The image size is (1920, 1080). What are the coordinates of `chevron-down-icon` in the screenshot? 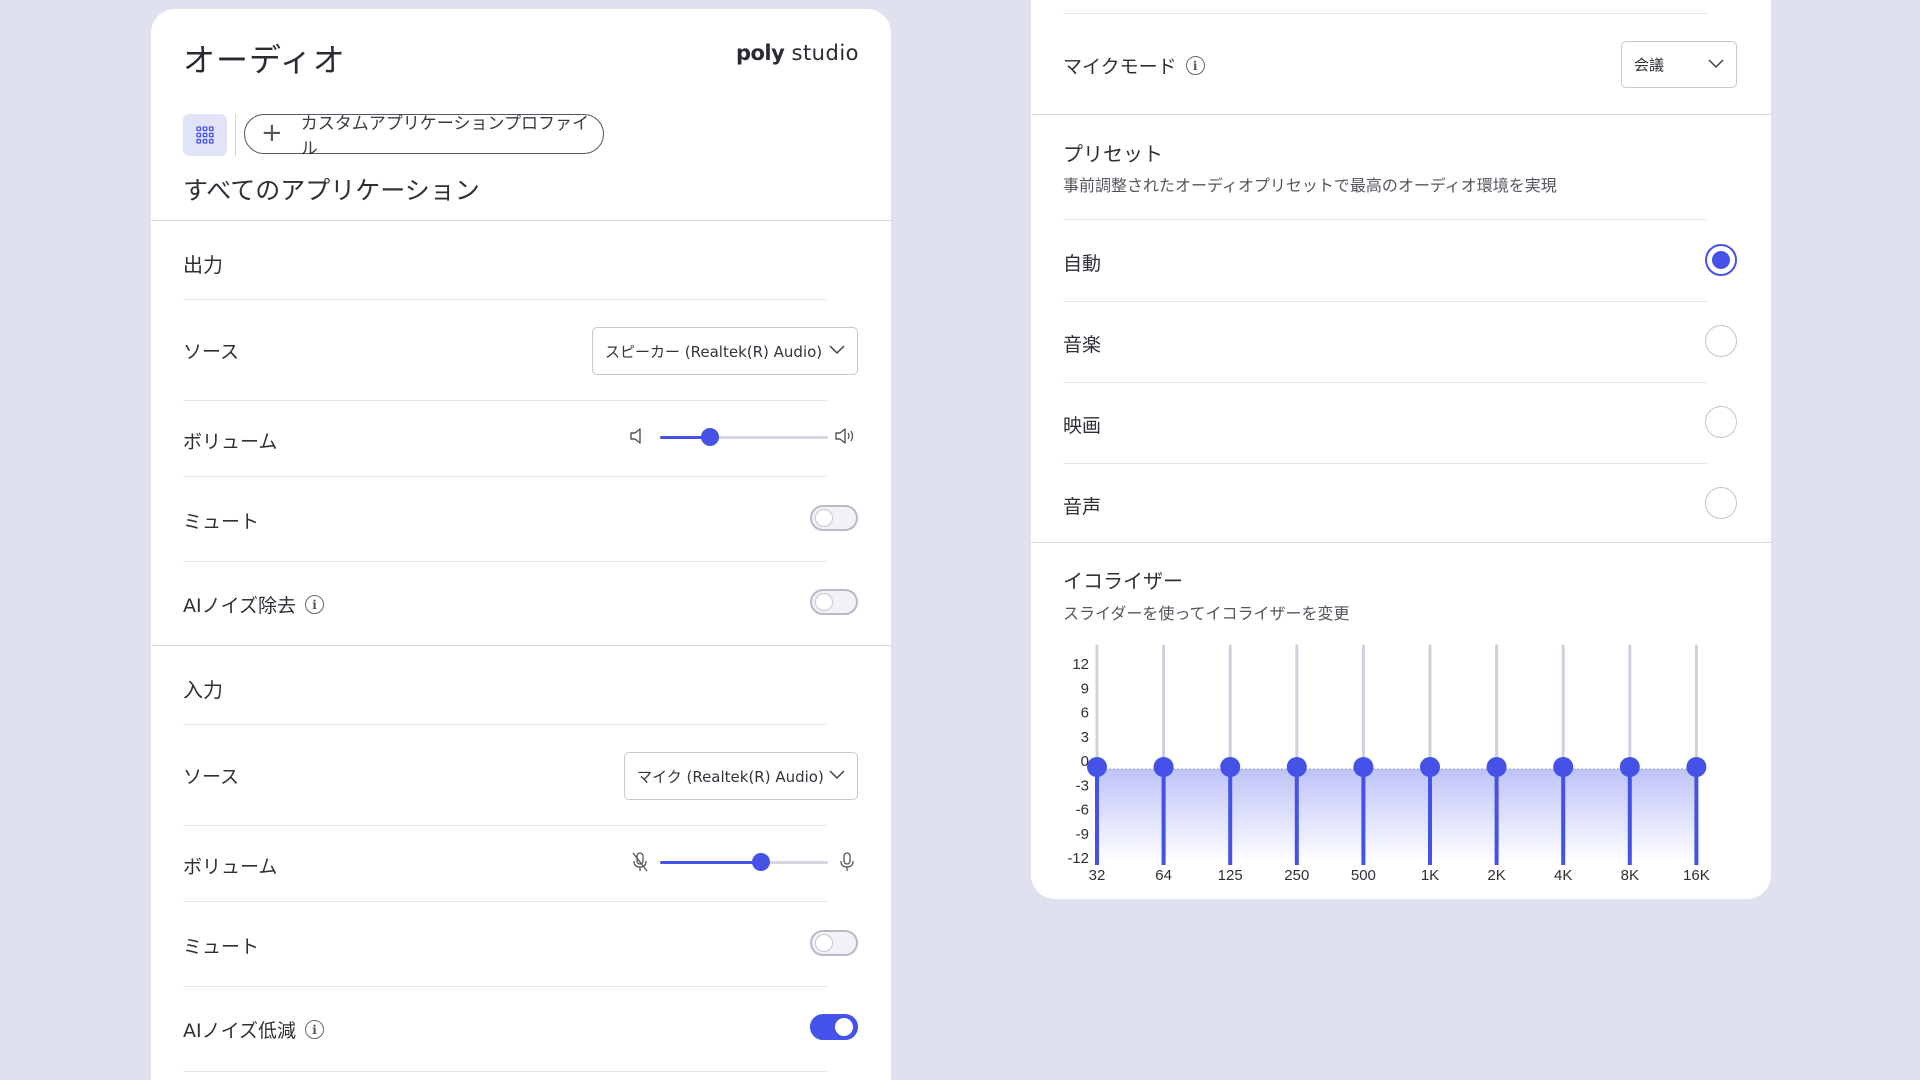 It's located at (837, 350).